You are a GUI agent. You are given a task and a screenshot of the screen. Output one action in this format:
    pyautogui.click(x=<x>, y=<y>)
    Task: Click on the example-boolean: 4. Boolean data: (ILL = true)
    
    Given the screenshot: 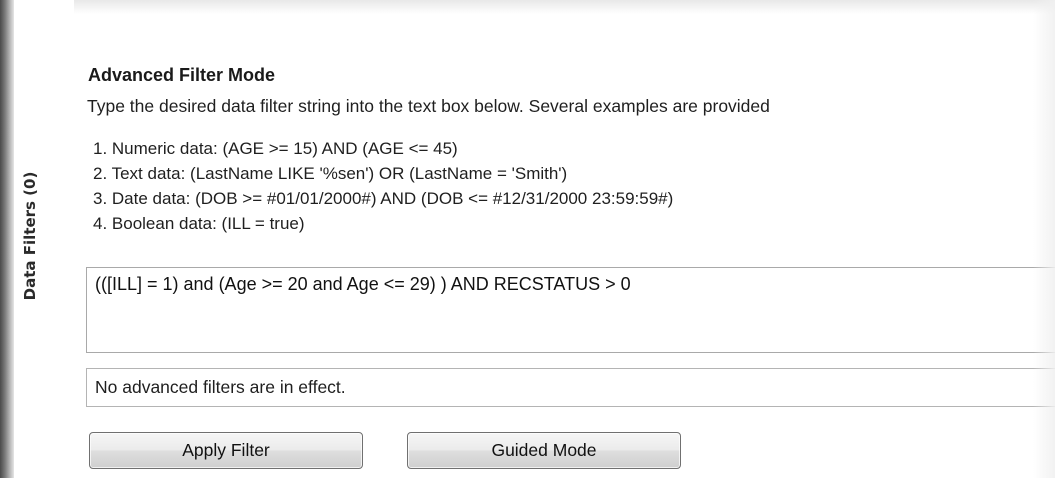 What is the action you would take?
    pyautogui.click(x=199, y=223)
    